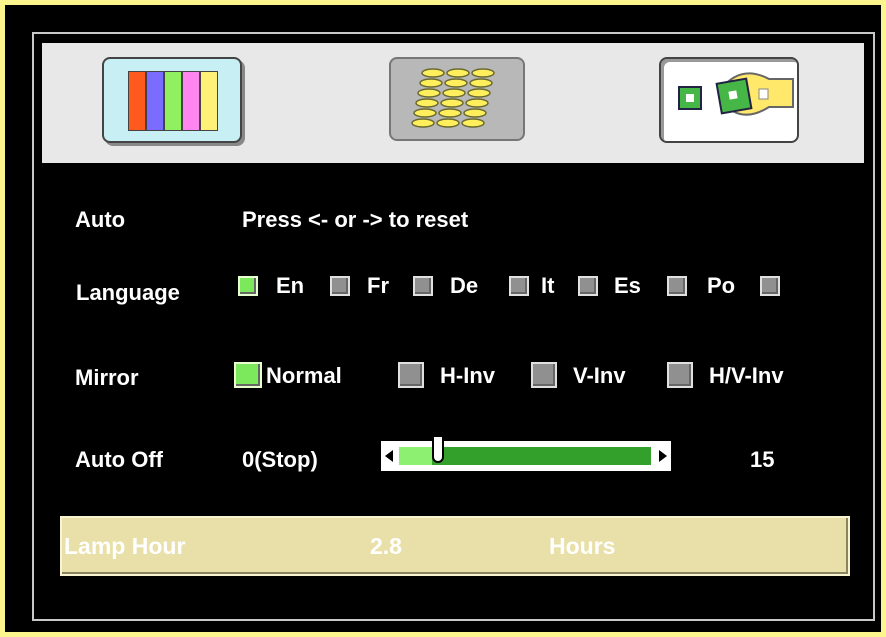  What do you see at coordinates (519, 286) in the screenshot?
I see `language-it-checkbox` at bounding box center [519, 286].